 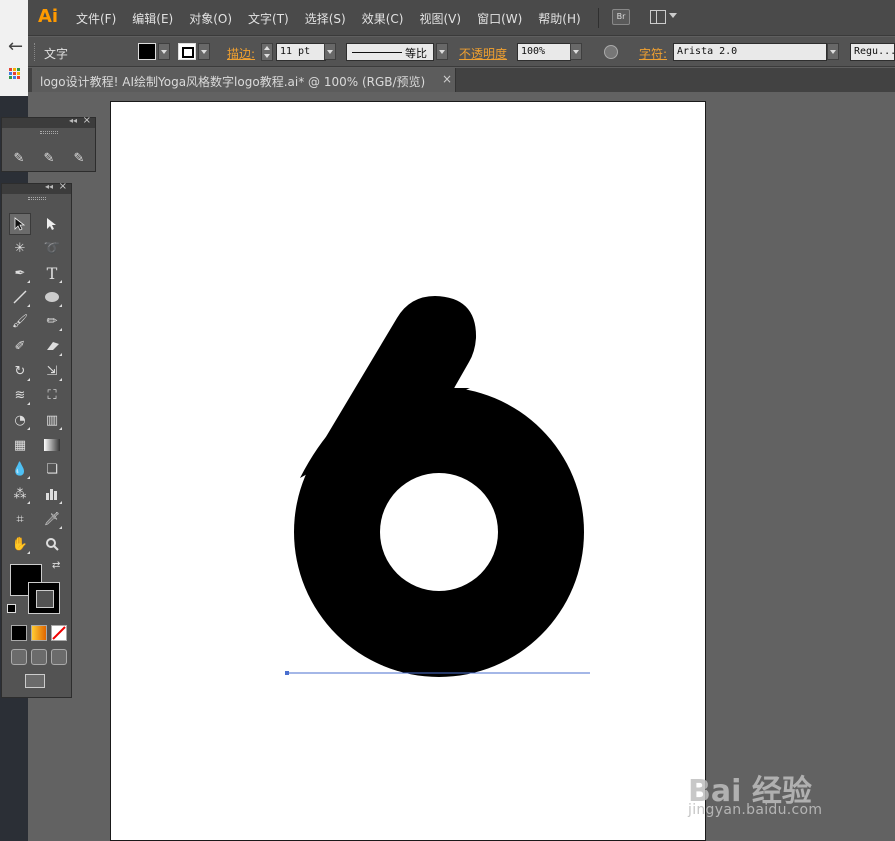 I want to click on paintbrush-tool-icon: 🖌, so click(x=20, y=321).